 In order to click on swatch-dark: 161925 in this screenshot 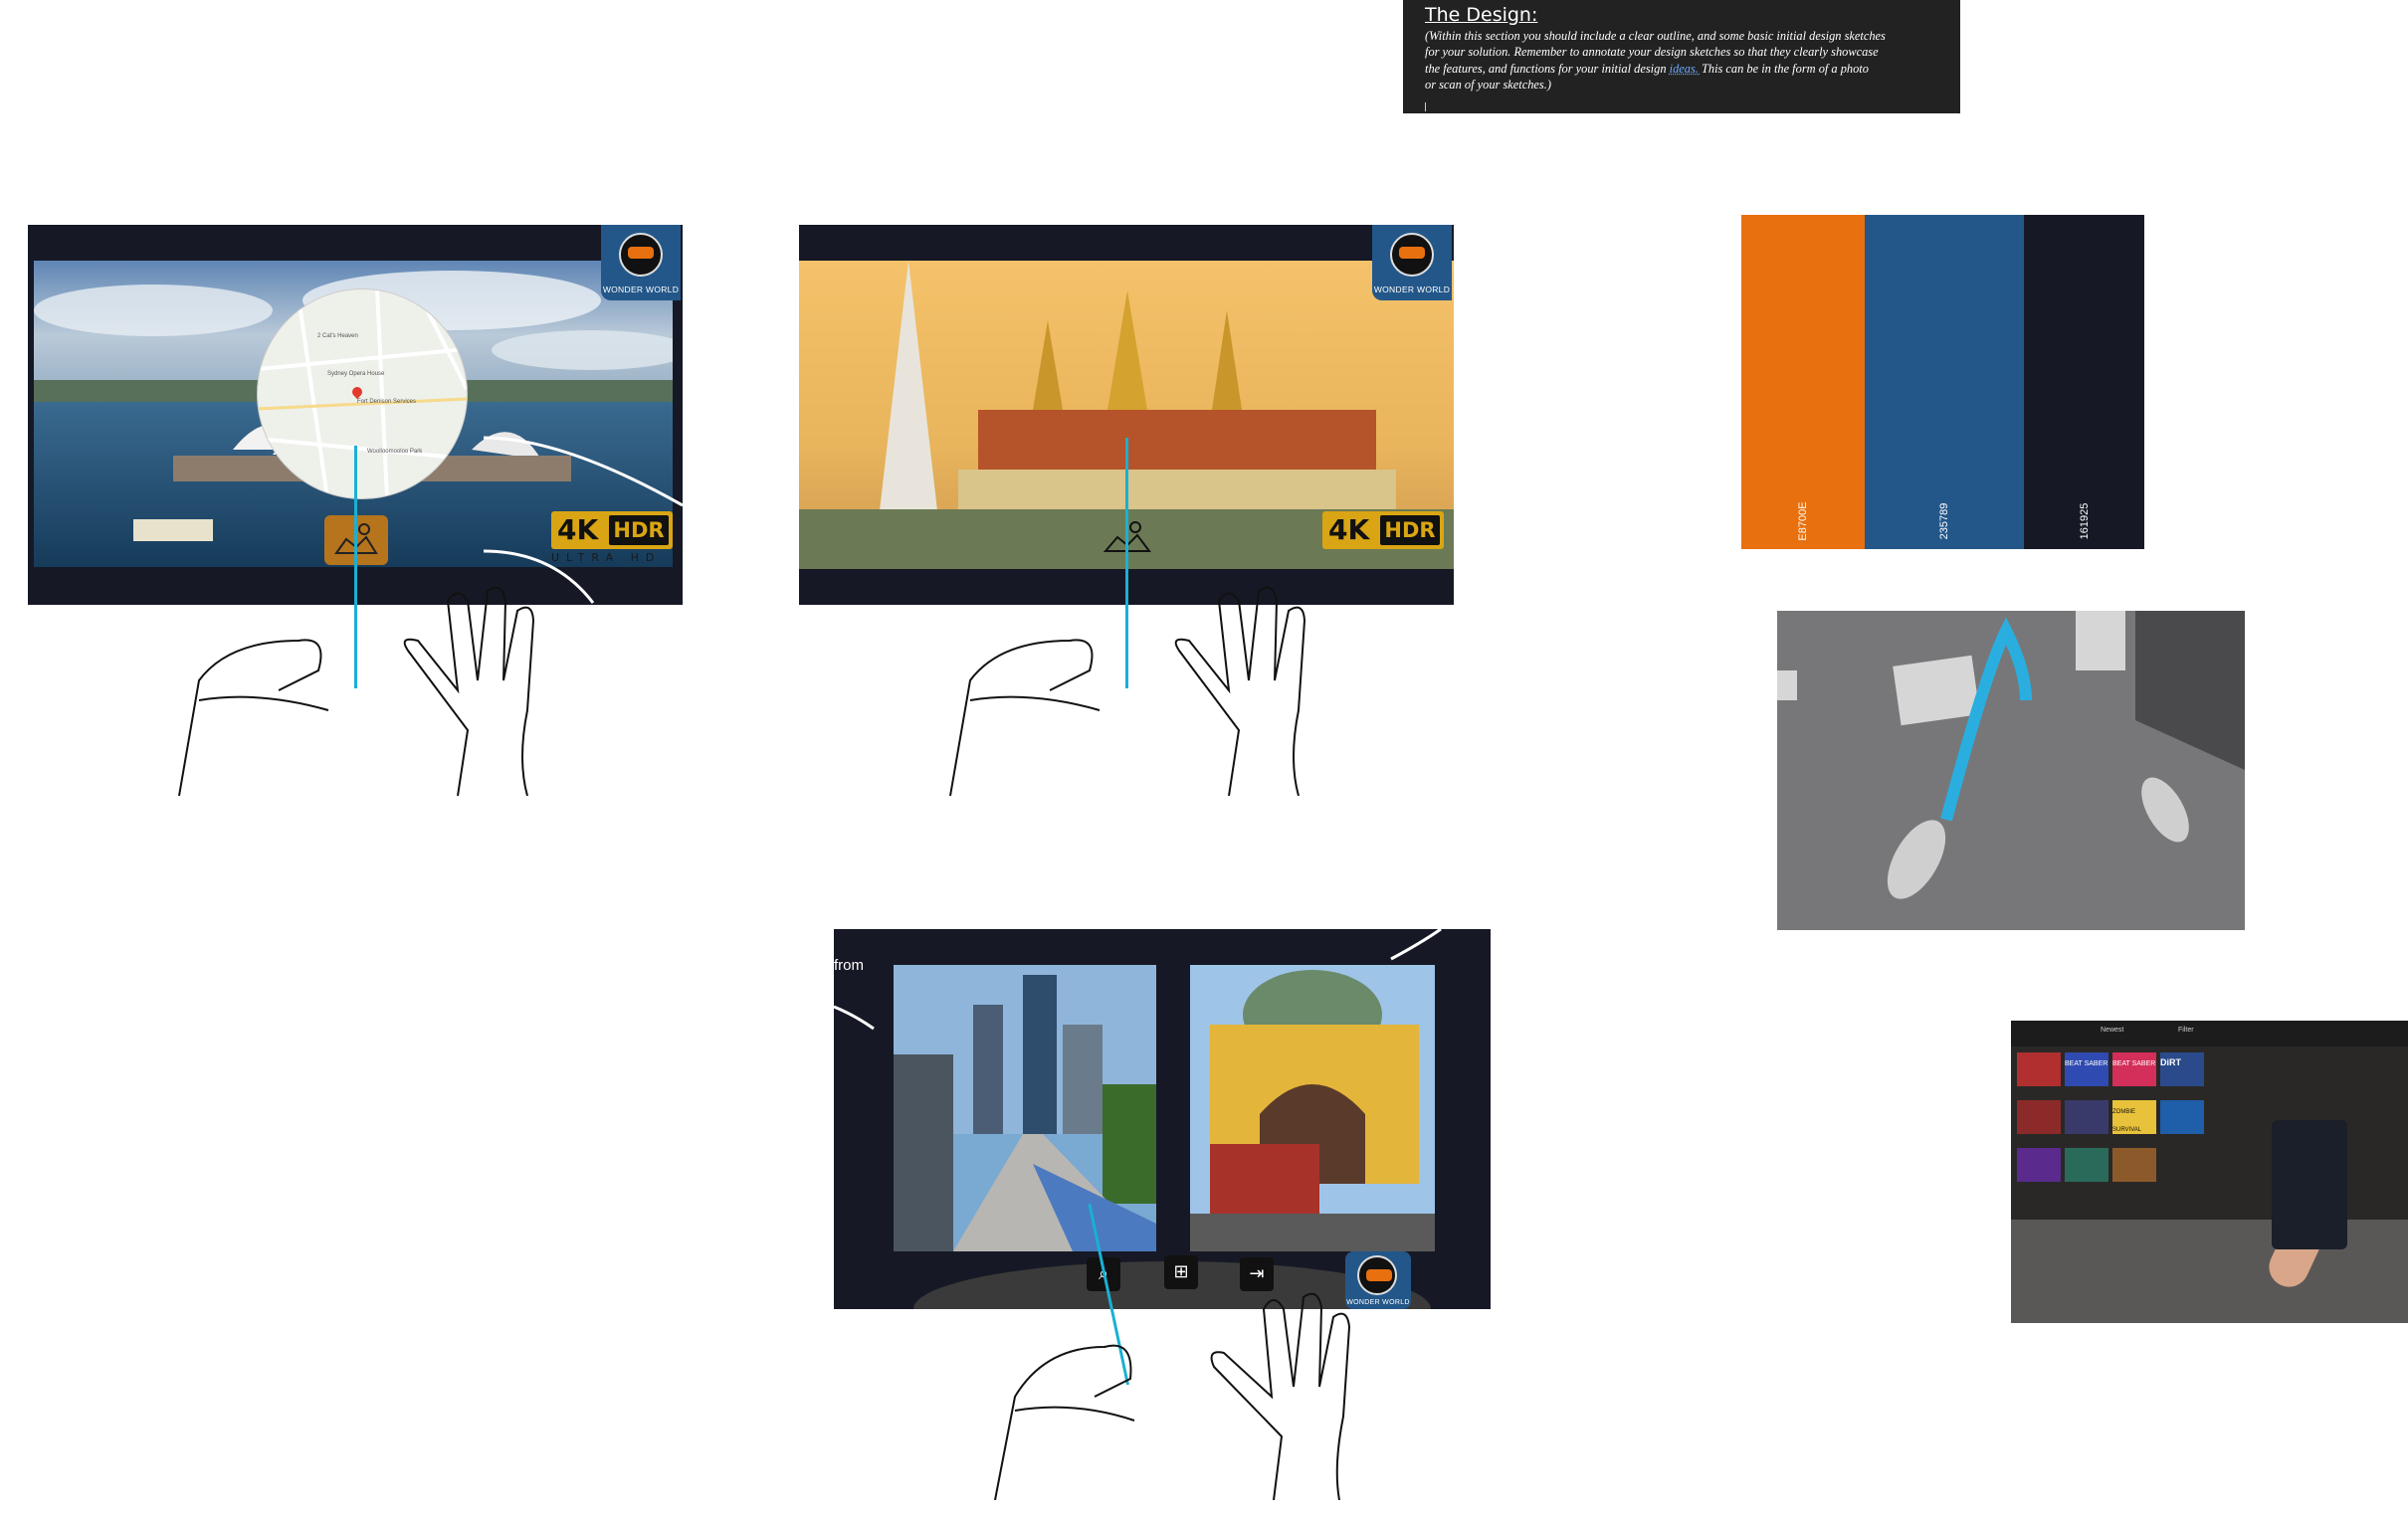, I will do `click(2084, 382)`.